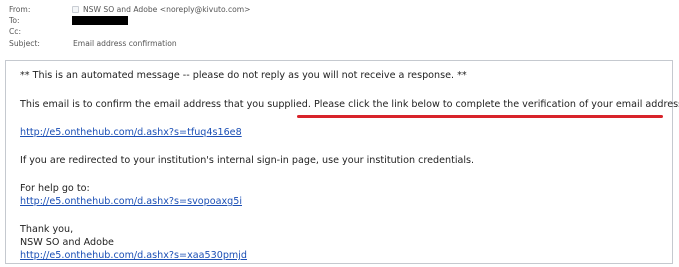 This screenshot has height=267, width=679. What do you see at coordinates (24, 43) in the screenshot?
I see `subject-label: Subject:` at bounding box center [24, 43].